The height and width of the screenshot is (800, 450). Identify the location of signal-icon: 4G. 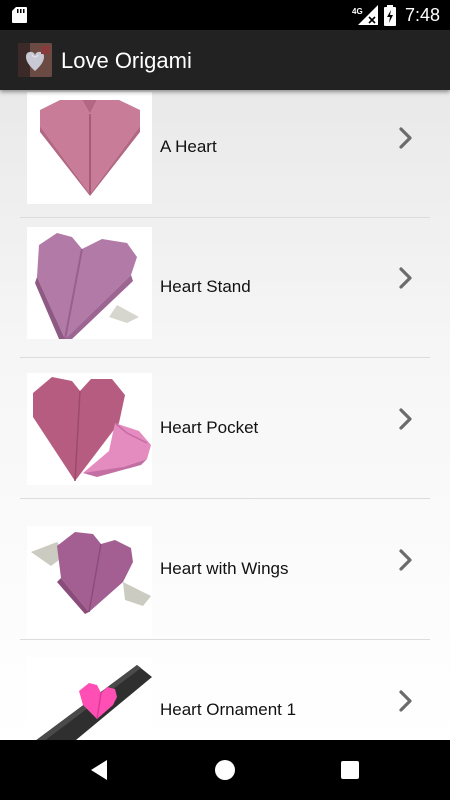
(365, 15).